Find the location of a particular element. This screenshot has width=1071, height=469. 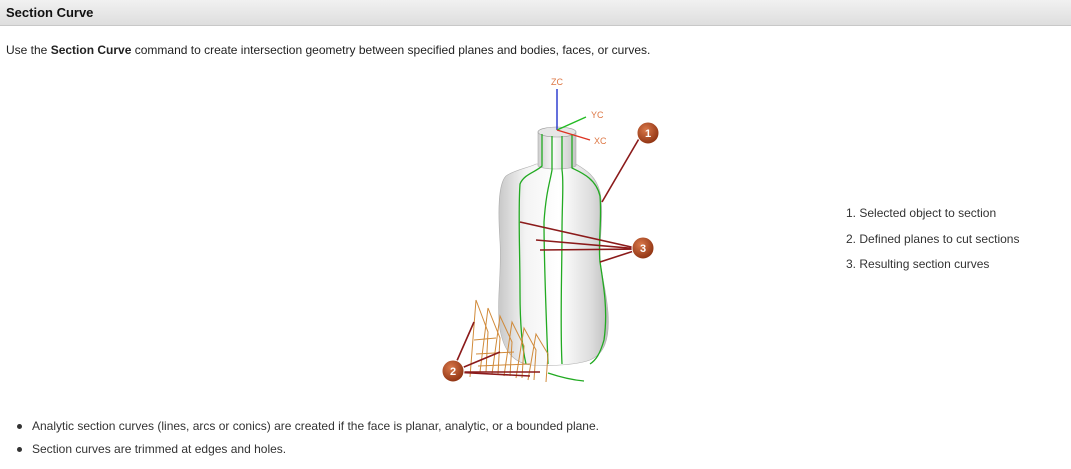

callout-3-number: 3 is located at coordinates (643, 249).